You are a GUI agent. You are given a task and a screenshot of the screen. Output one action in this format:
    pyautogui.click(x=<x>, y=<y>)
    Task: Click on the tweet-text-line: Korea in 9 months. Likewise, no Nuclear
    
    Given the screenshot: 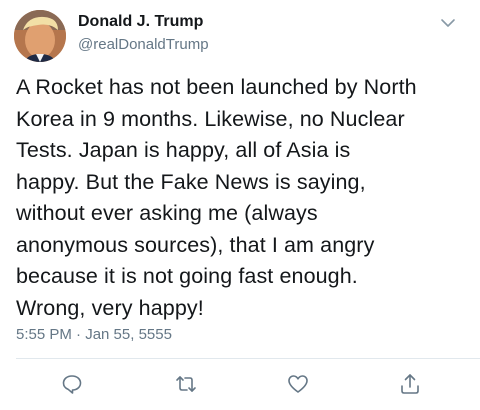 What is the action you would take?
    pyautogui.click(x=210, y=118)
    